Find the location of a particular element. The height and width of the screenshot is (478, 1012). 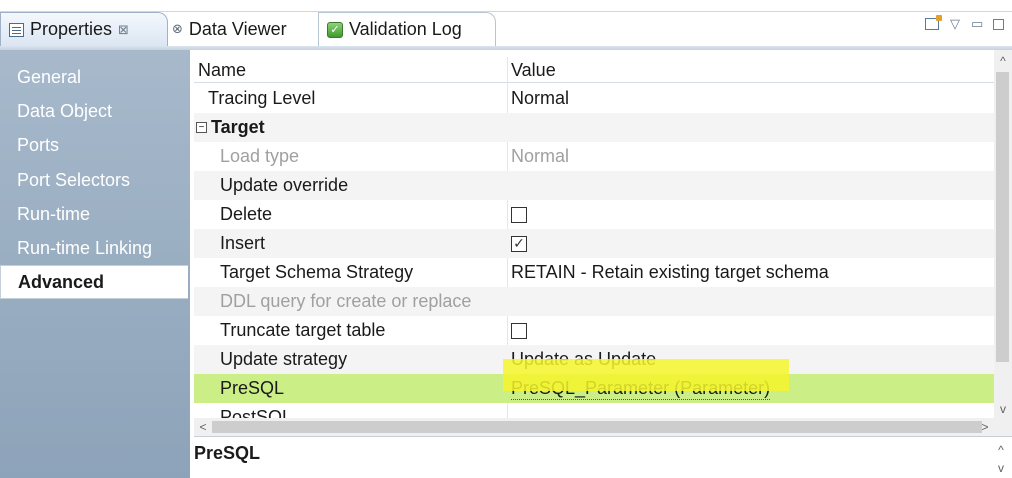

property-name: Insert is located at coordinates (243, 243).